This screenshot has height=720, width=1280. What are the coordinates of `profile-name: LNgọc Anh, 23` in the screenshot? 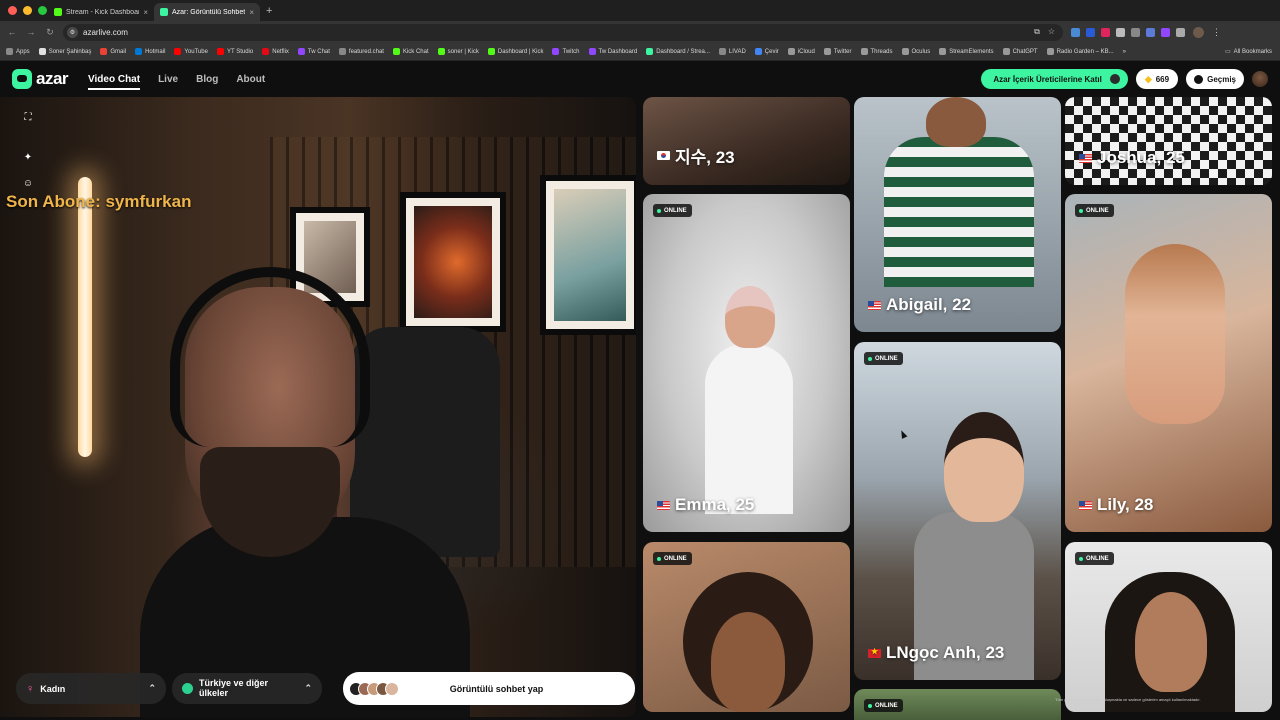 It's located at (936, 653).